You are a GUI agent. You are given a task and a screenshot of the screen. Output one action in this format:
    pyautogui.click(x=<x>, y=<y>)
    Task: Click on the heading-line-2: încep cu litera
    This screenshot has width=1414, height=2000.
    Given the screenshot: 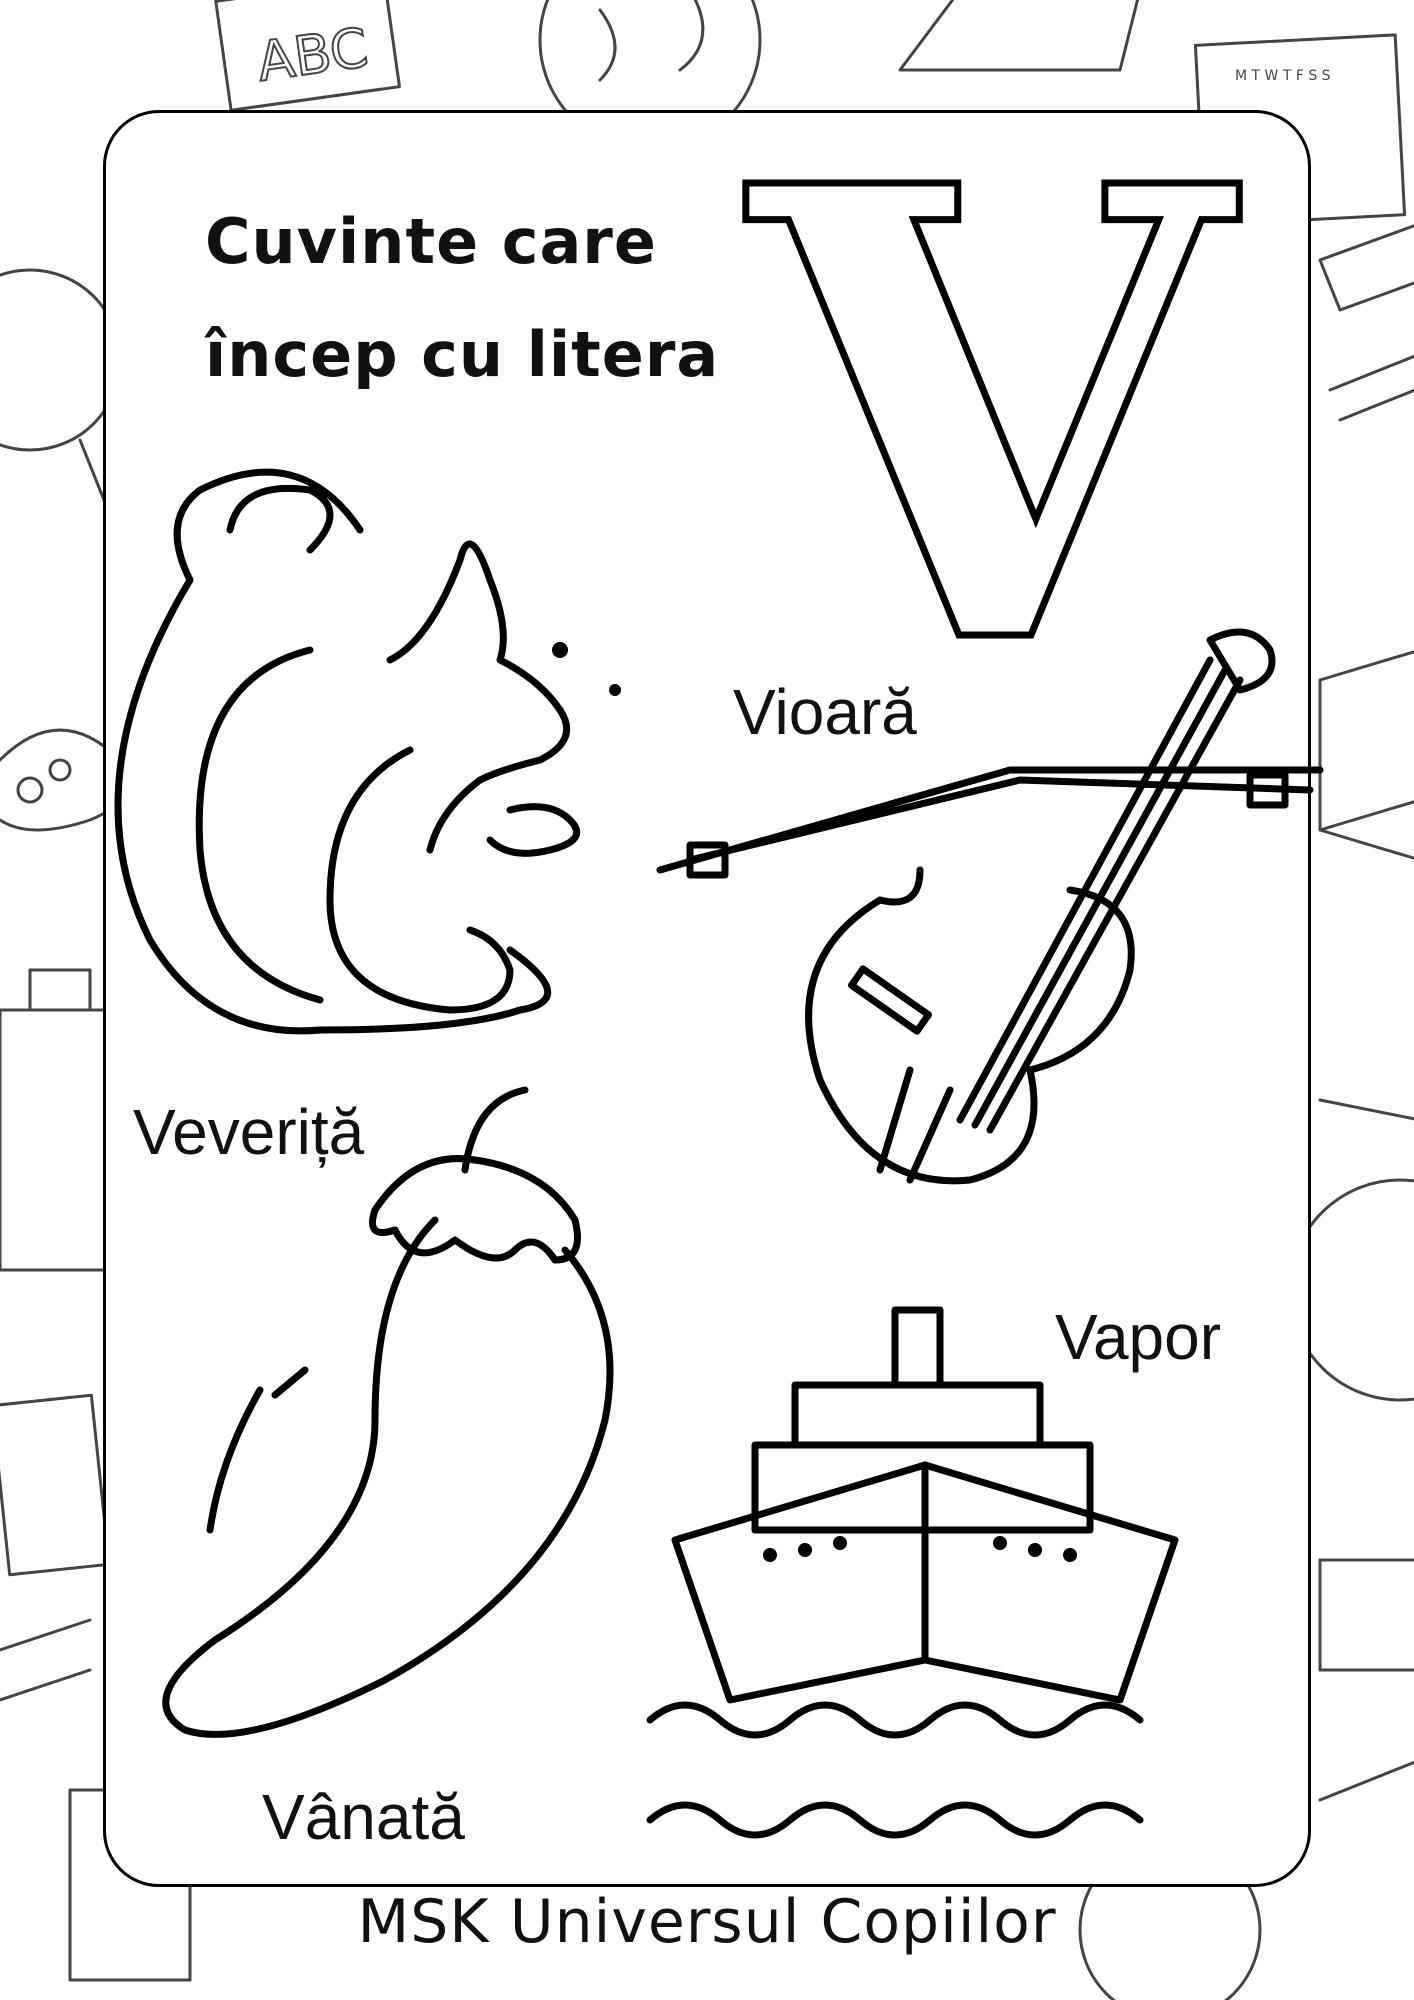 What is the action you would take?
    pyautogui.click(x=462, y=354)
    